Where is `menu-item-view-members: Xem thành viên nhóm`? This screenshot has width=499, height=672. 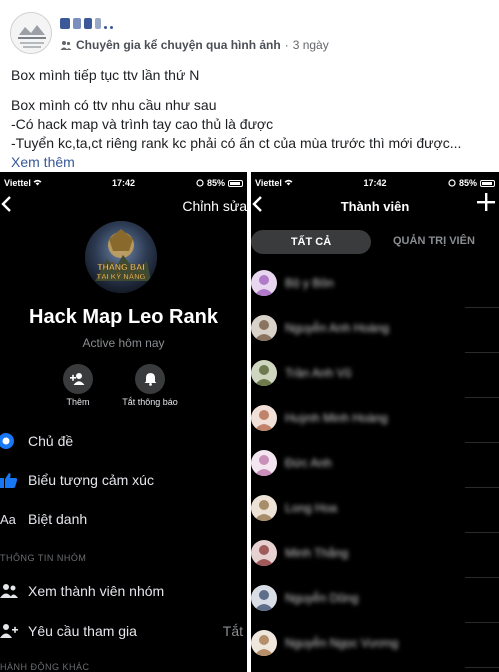
menu-item-view-members: Xem thành viên nhóm is located at coordinates (123, 591).